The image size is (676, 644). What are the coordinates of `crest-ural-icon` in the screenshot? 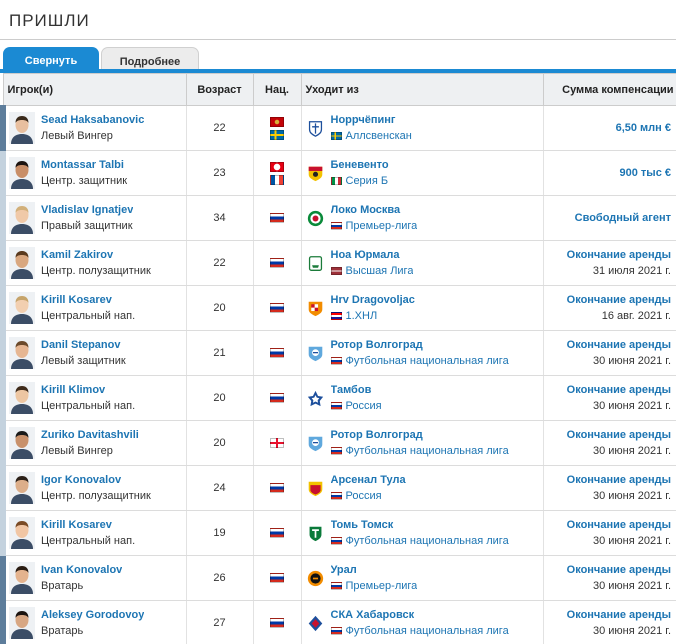 It's located at (315, 578).